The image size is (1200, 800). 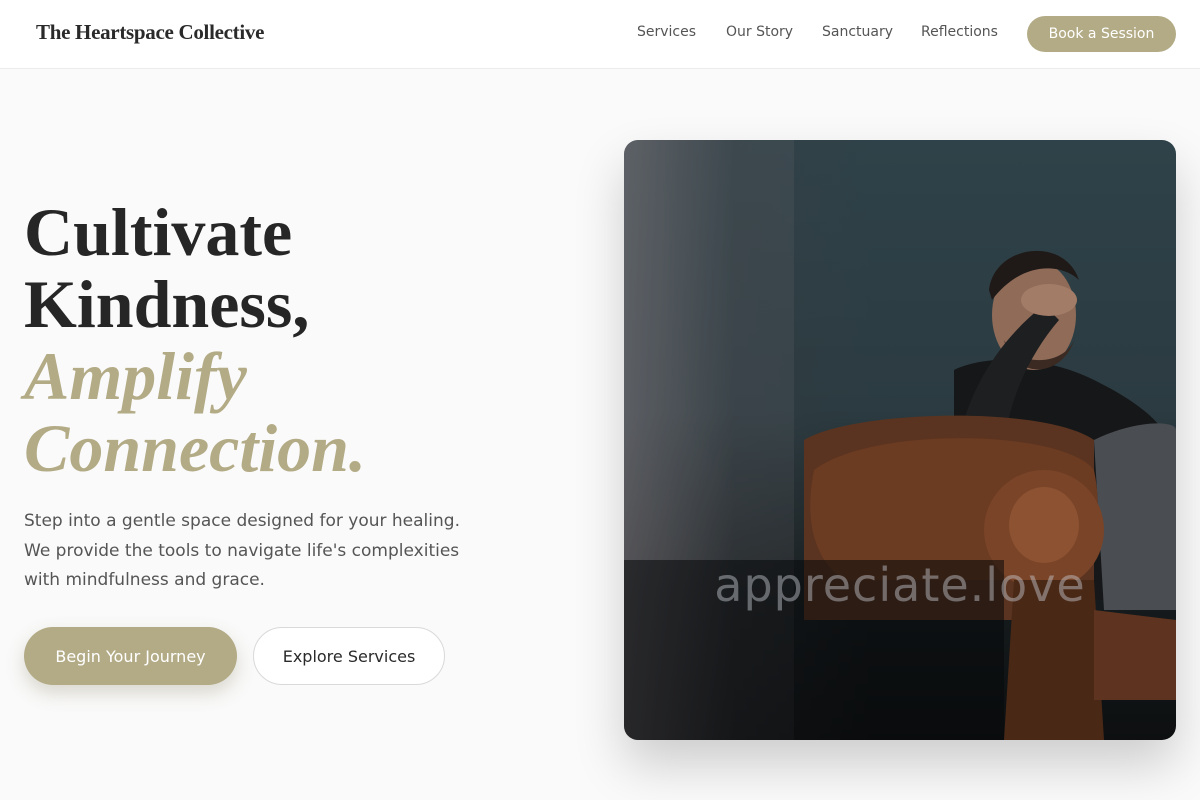 I want to click on brand-logo: The Heartspace Collective, so click(x=150, y=32).